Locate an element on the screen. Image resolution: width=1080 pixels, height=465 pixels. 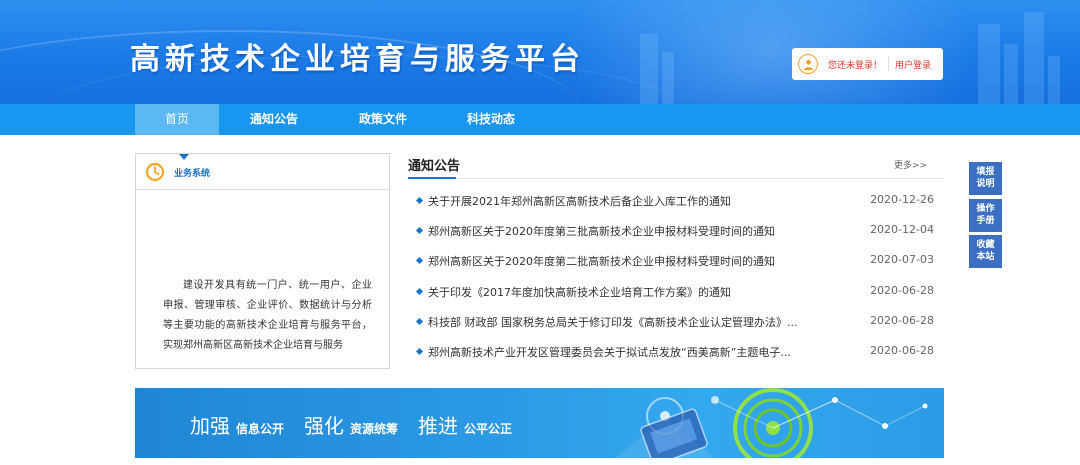
notice-item: 关于开展2021年郑州高新区高新技术后备企业入库工作的通知 2020-12-26 is located at coordinates (679, 201).